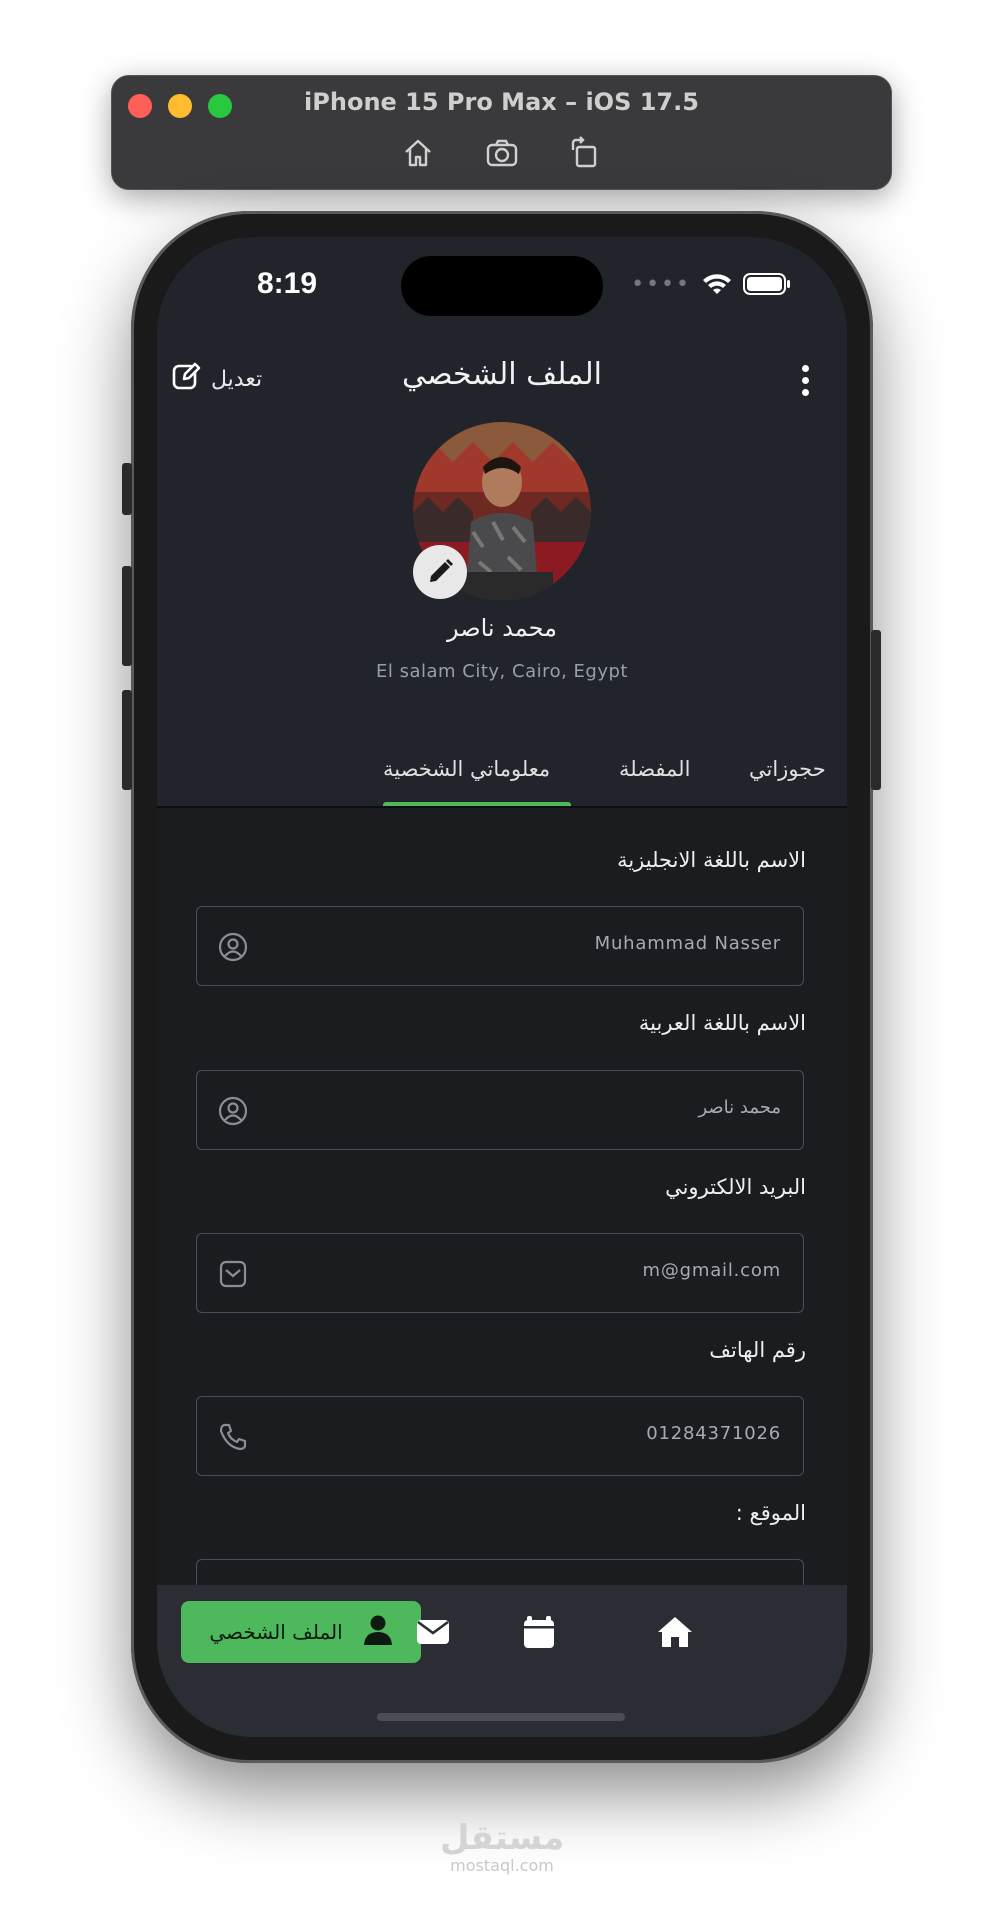  Describe the element at coordinates (127, 740) in the screenshot. I see `volume-down-button` at that location.